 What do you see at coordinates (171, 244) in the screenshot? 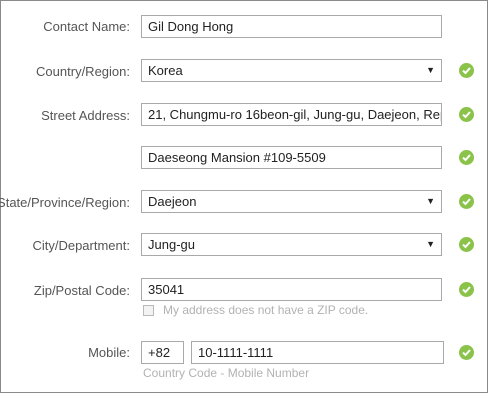
I see `city-value: Jung-gu` at bounding box center [171, 244].